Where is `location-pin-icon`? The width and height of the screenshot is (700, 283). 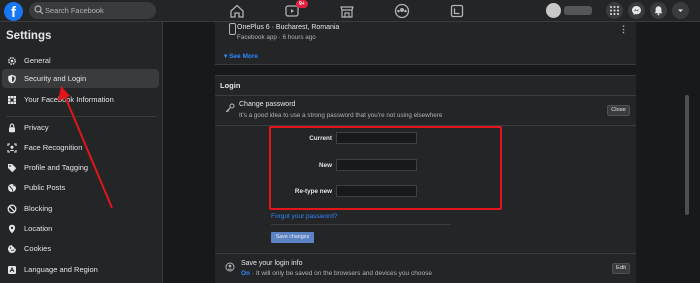 location-pin-icon is located at coordinates (12, 228).